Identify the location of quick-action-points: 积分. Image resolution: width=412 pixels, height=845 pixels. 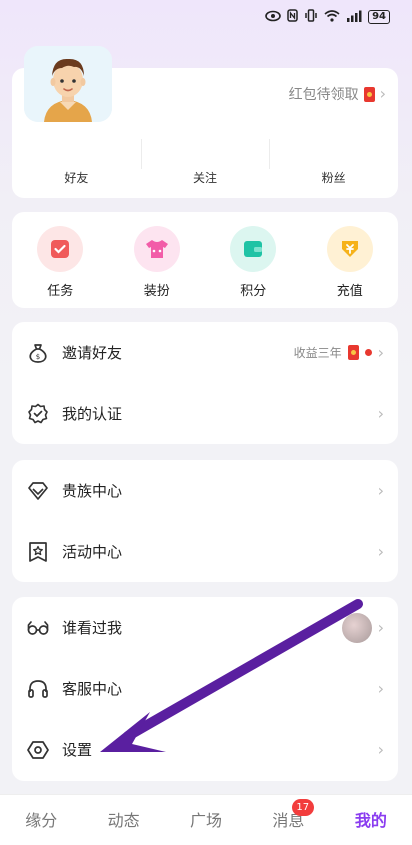
(253, 260).